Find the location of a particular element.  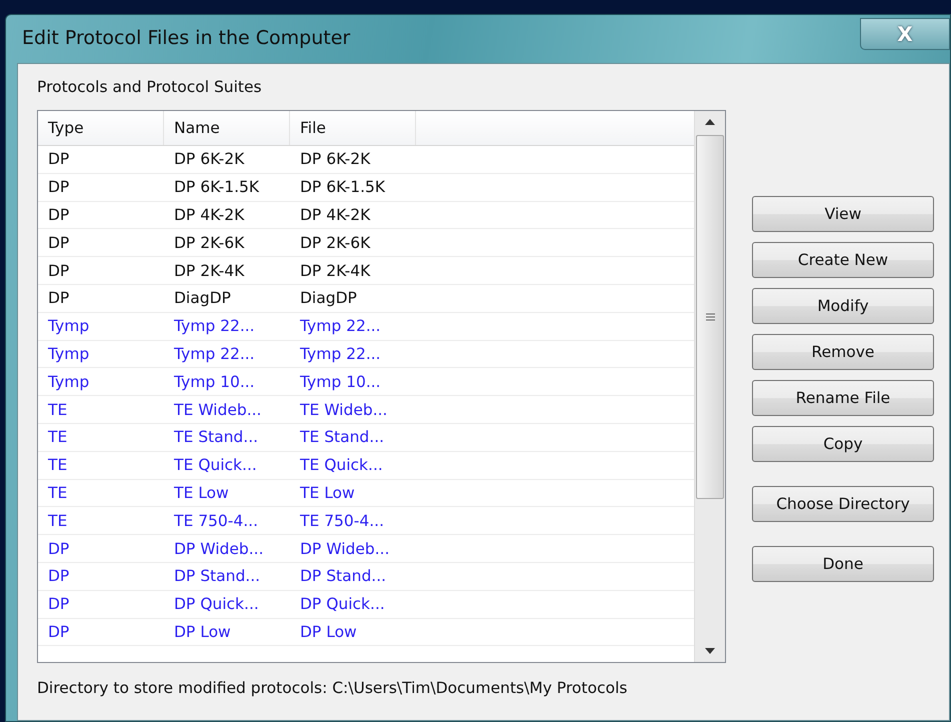

action-button: View is located at coordinates (843, 214).